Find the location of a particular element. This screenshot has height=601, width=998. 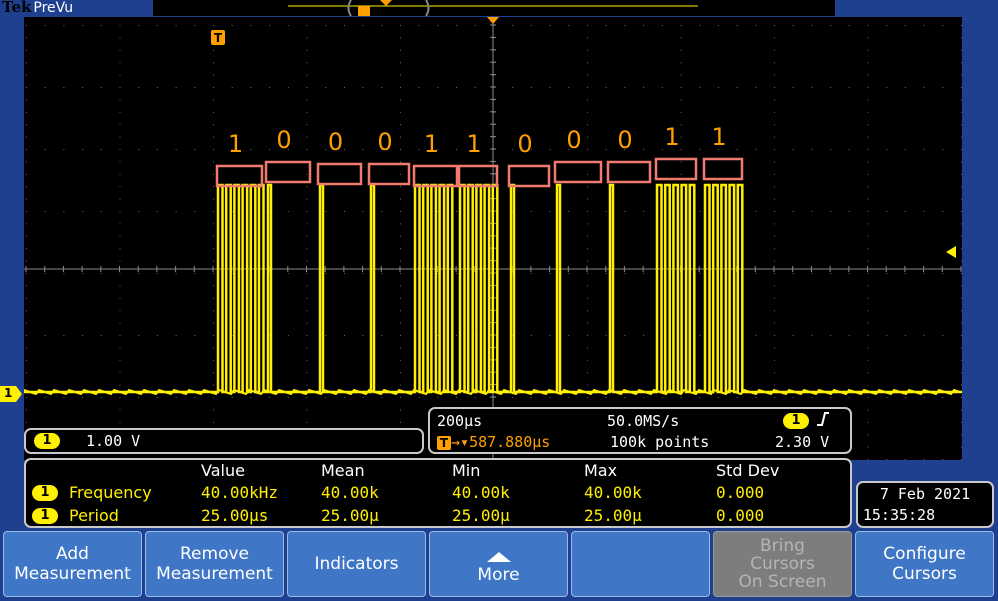

indicators-label: Indicators is located at coordinates (356, 564).